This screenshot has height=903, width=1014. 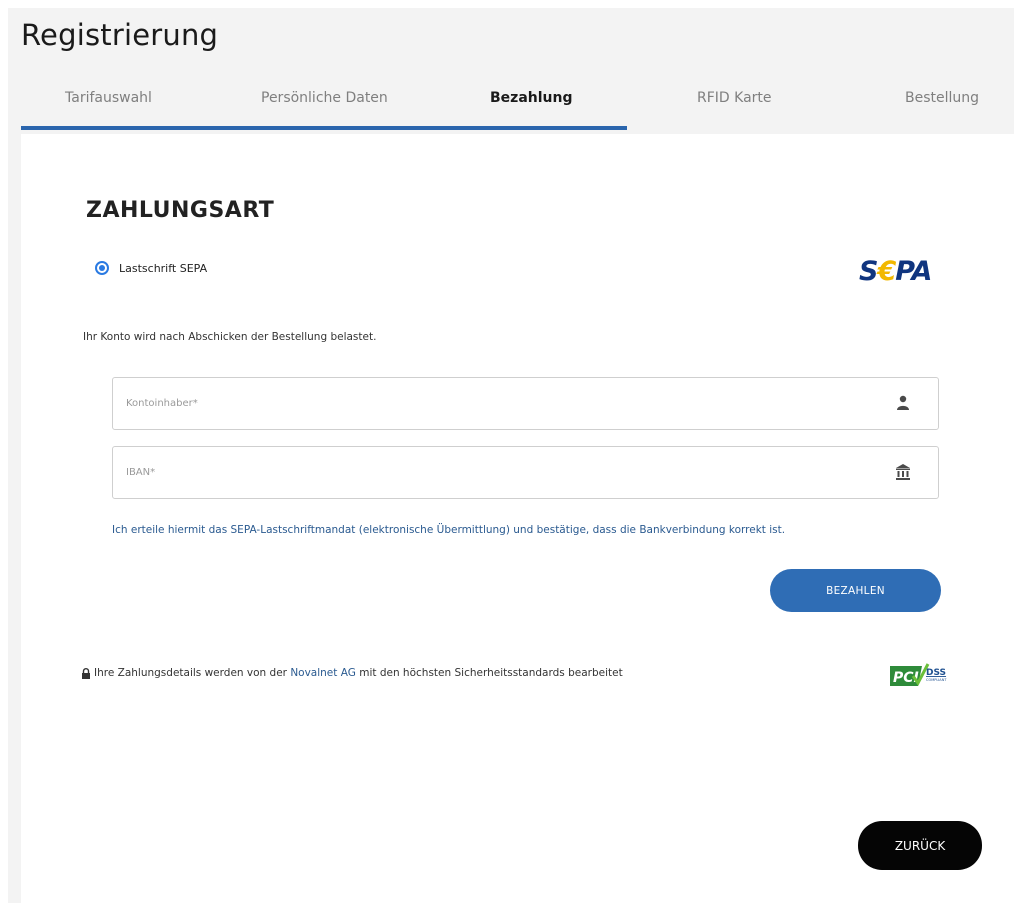 What do you see at coordinates (531, 98) in the screenshot?
I see `tab-bezahlung: Bezahlung` at bounding box center [531, 98].